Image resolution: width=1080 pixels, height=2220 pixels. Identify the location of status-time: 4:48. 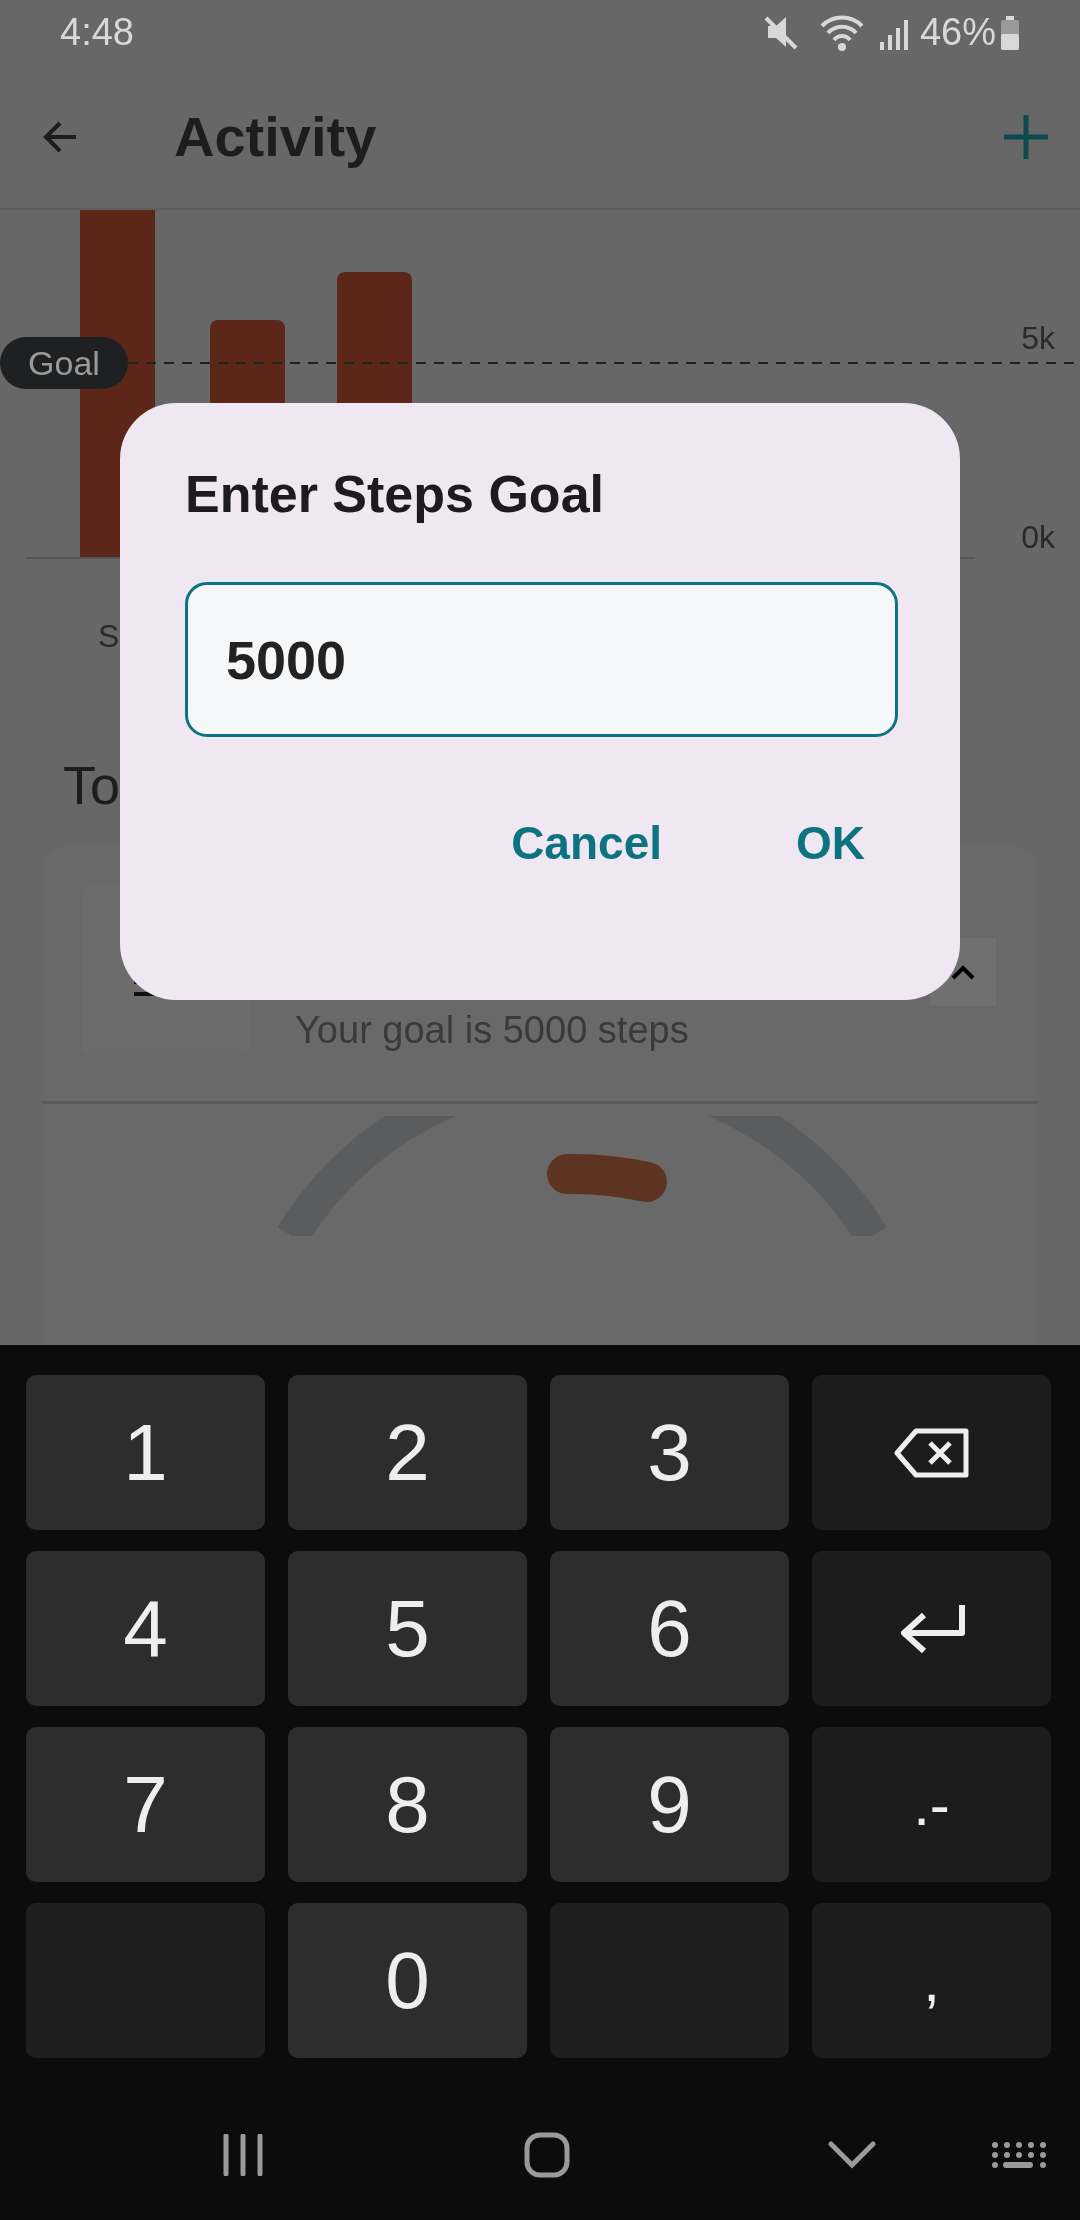
(97, 32).